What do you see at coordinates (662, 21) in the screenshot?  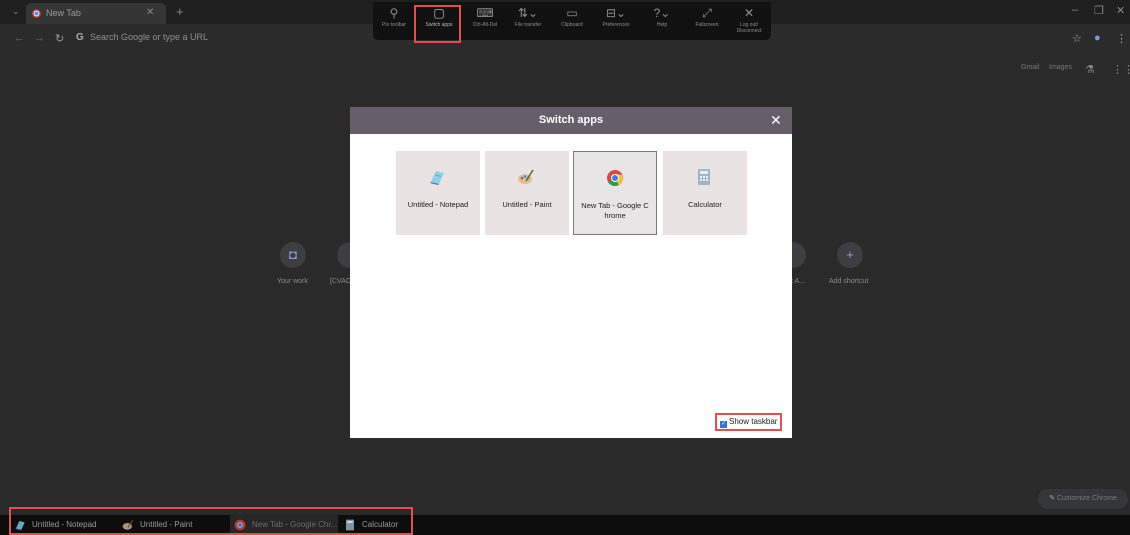 I see `help-button: ?⌄ Help` at bounding box center [662, 21].